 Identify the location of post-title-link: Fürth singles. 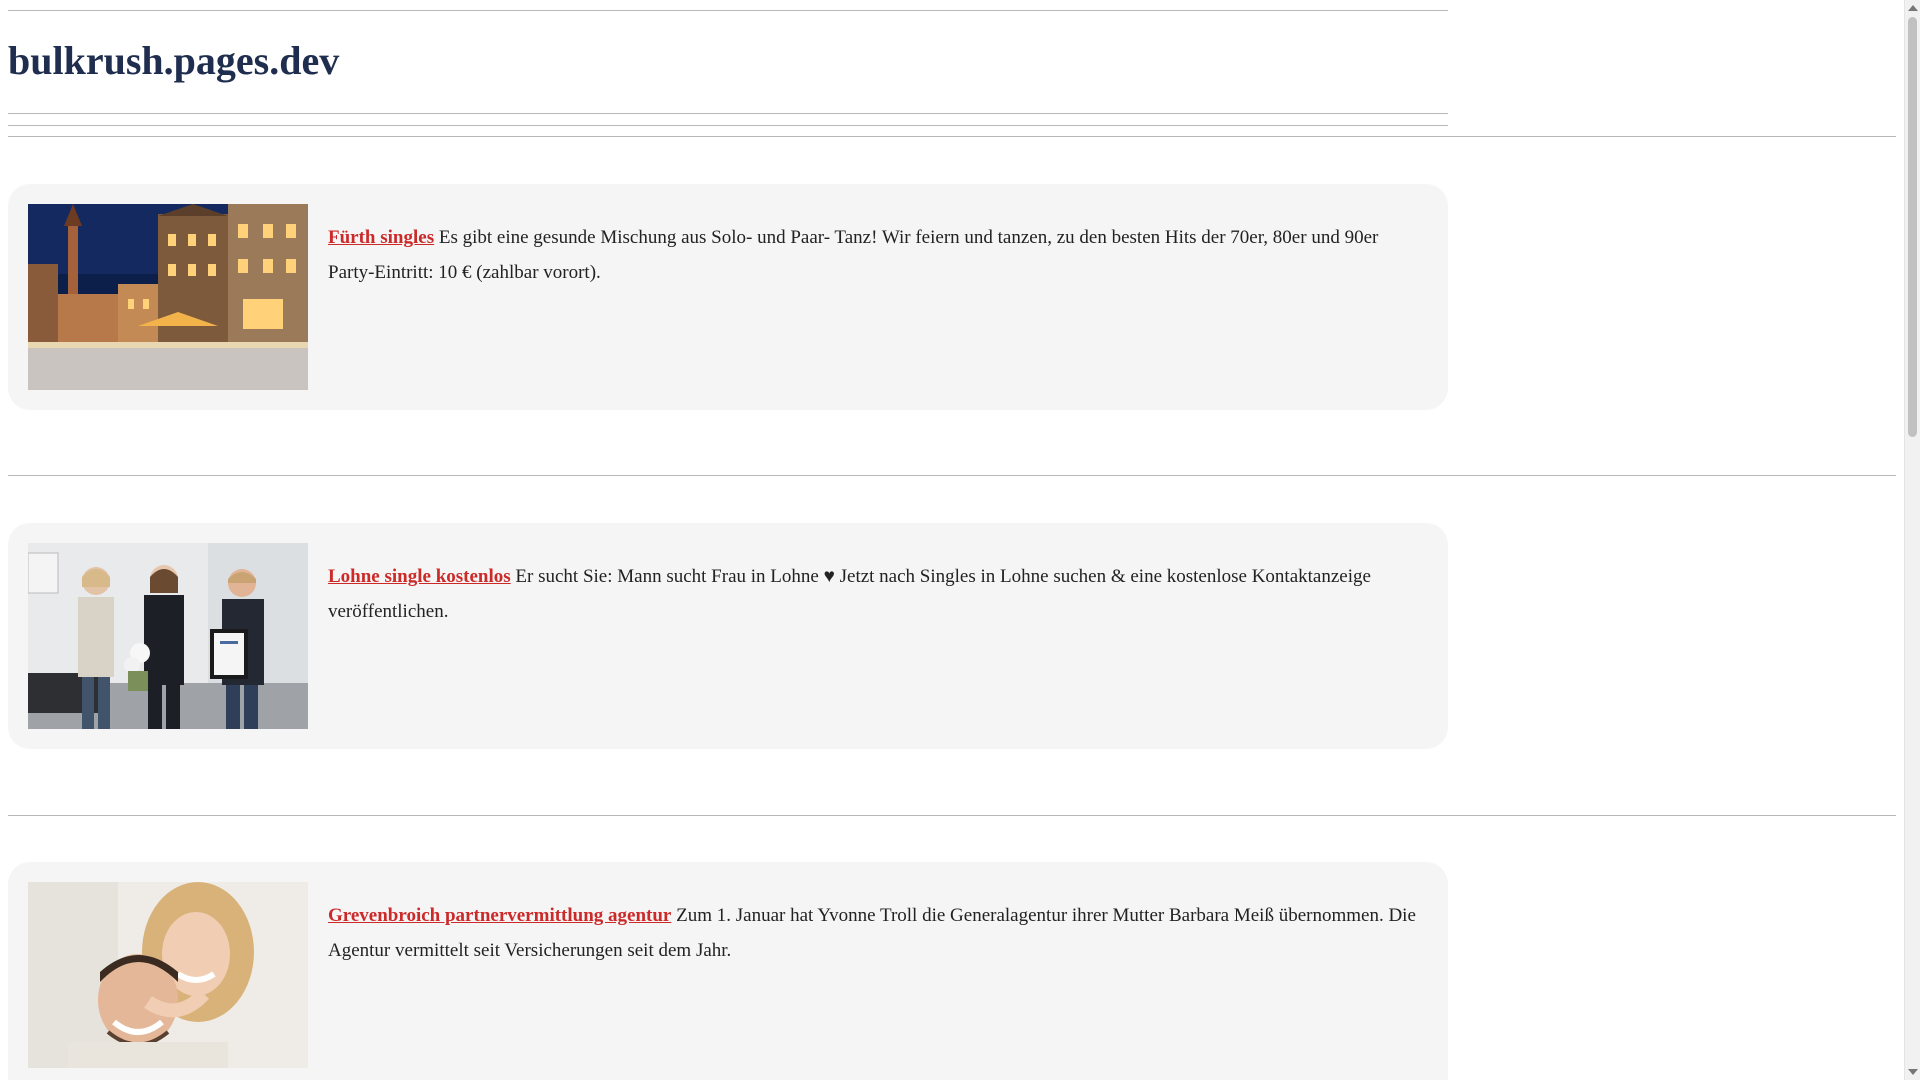
(381, 237).